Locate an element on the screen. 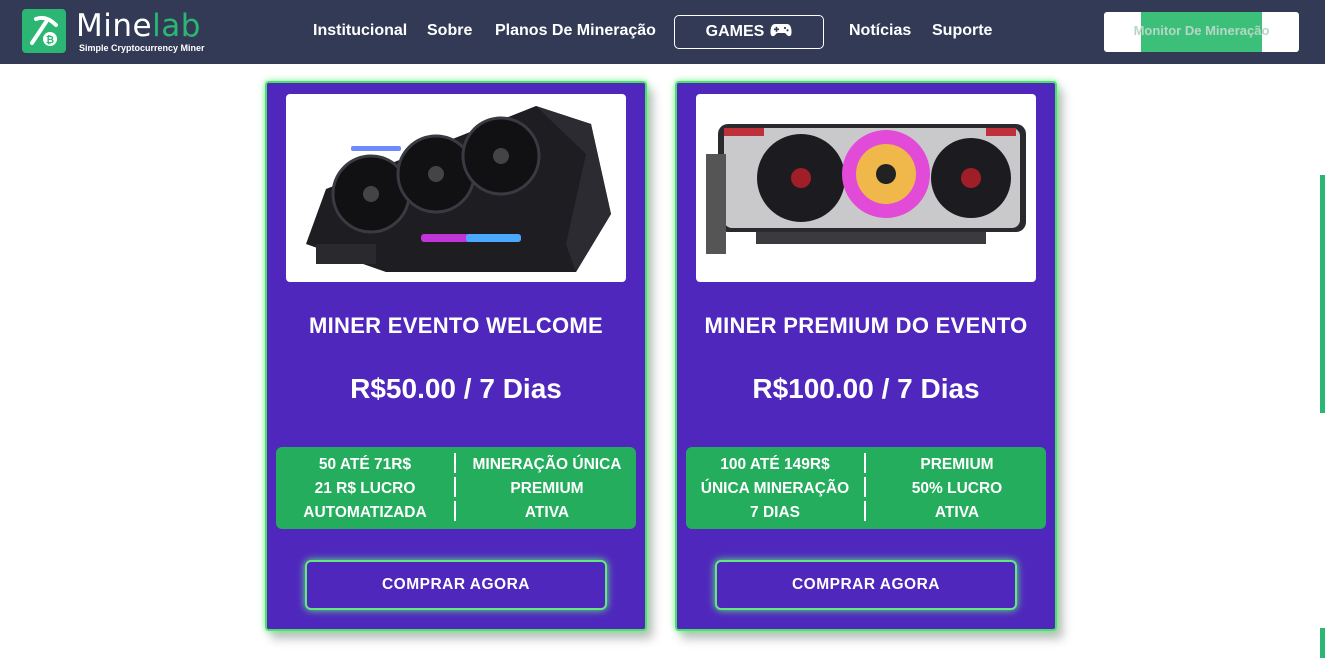 The image size is (1325, 658). nav-institucional: Institucional is located at coordinates (360, 31).